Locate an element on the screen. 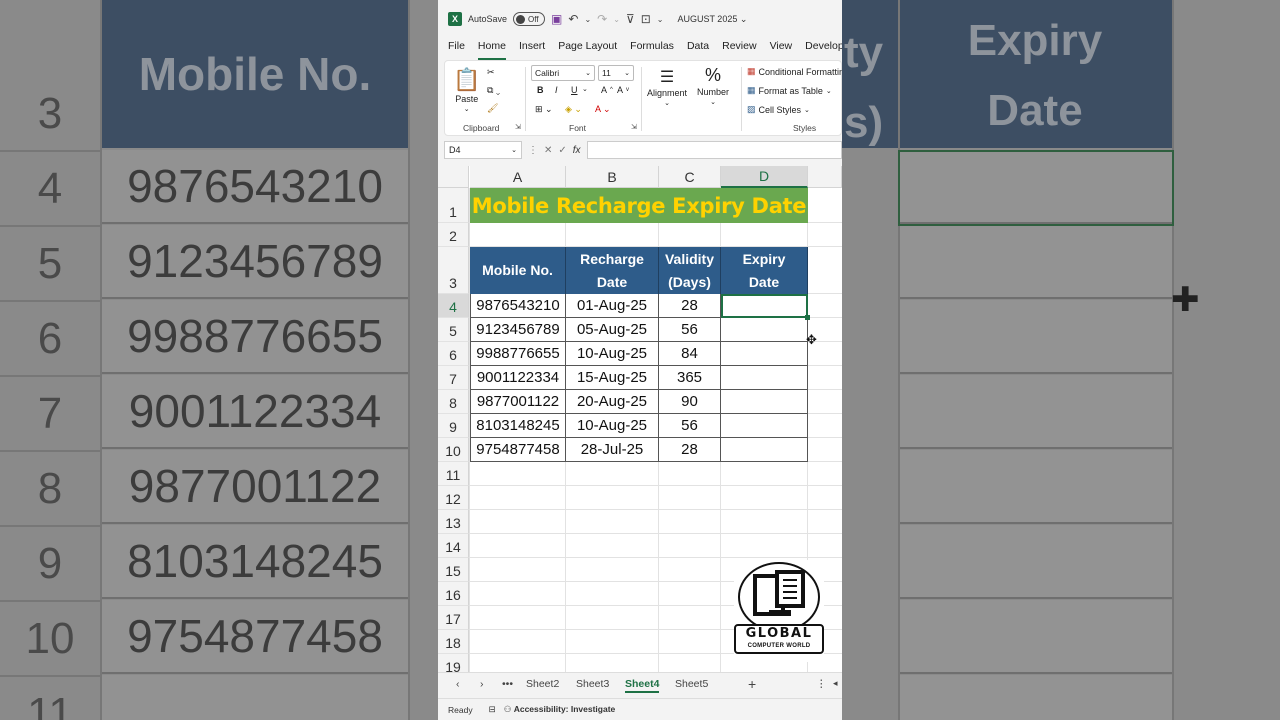 The width and height of the screenshot is (1280, 720). table-cell-mobile: 9876543210 is located at coordinates (518, 306).